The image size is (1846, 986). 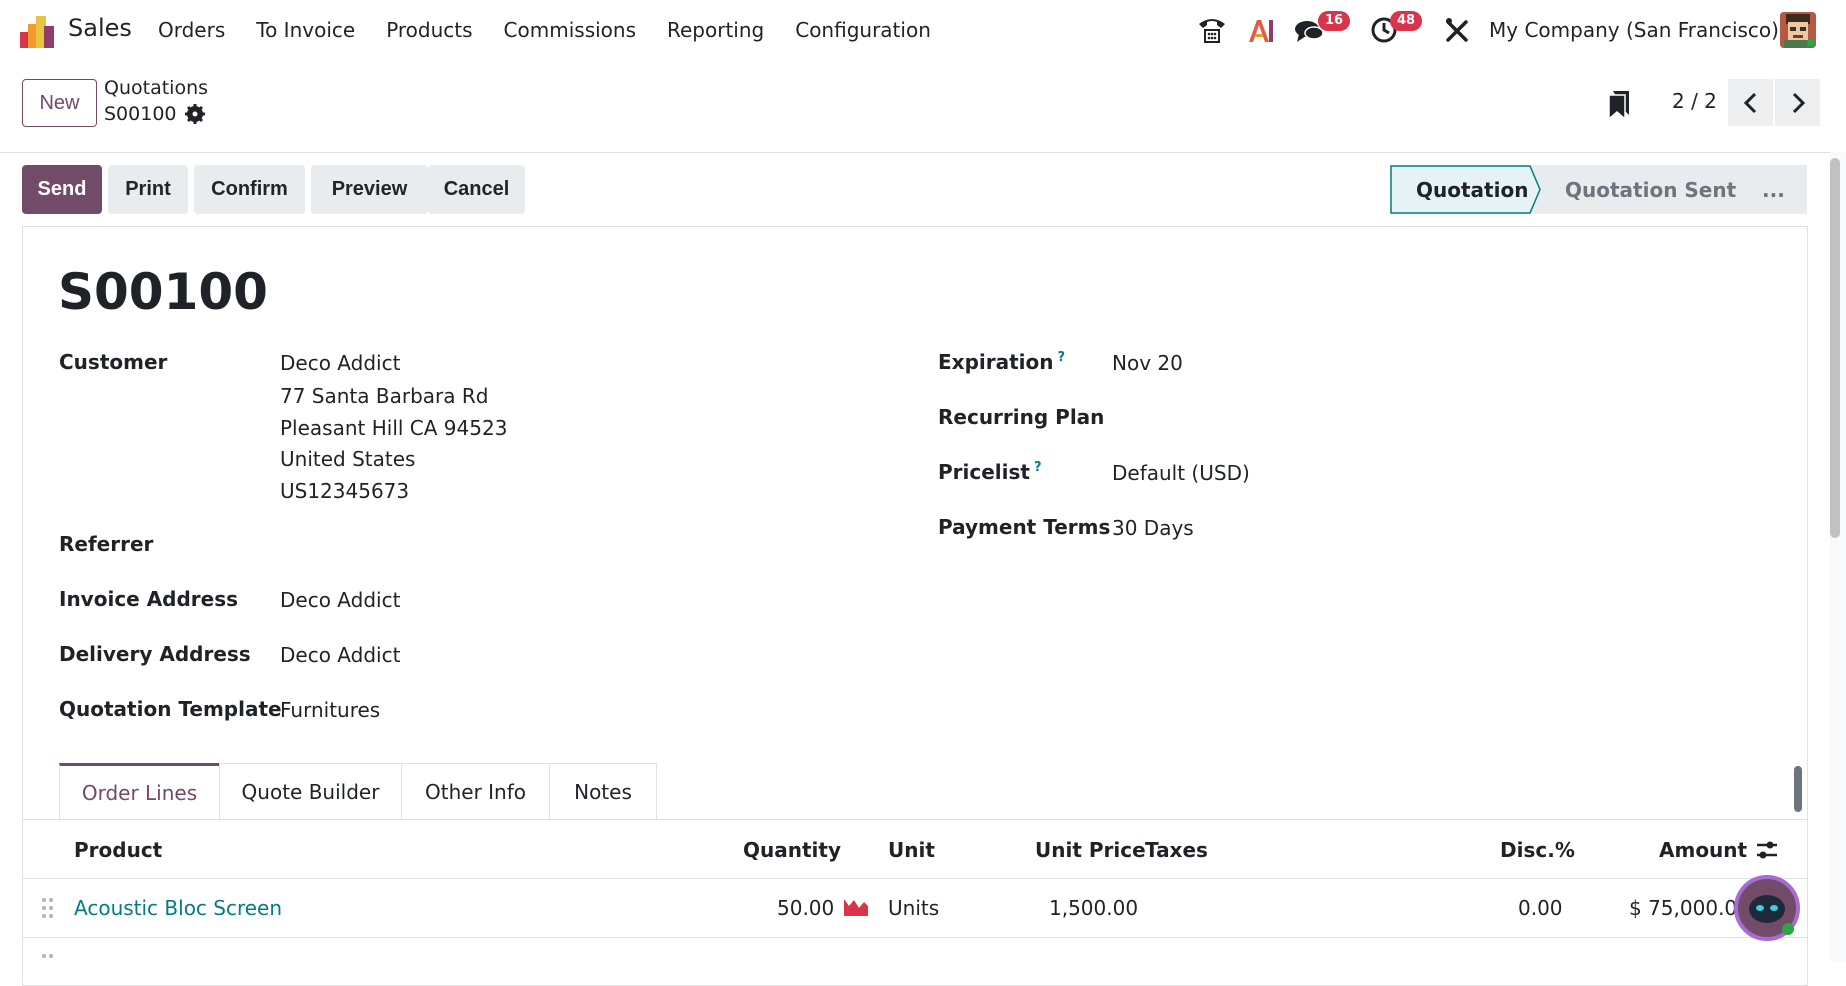 I want to click on breadcrumb-current-record: S00100, so click(x=140, y=114).